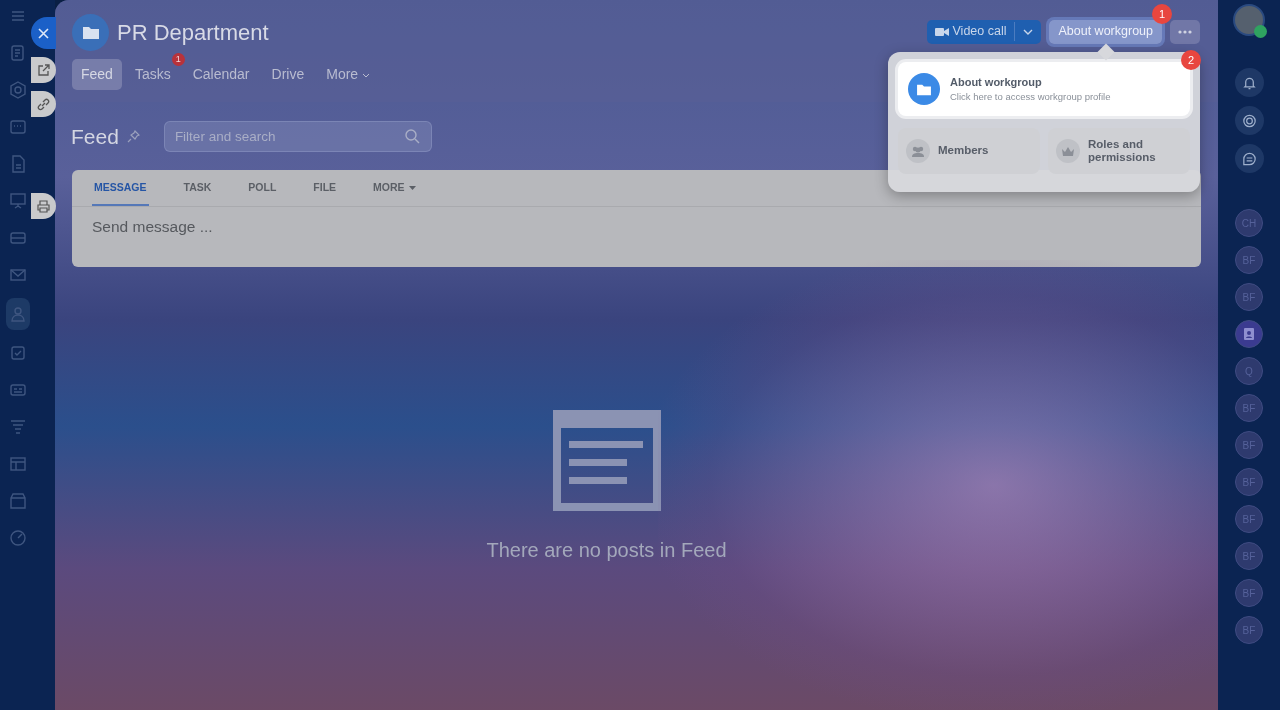 The image size is (1280, 710). Describe the element at coordinates (325, 188) in the screenshot. I see `composer-tab: FILE` at that location.